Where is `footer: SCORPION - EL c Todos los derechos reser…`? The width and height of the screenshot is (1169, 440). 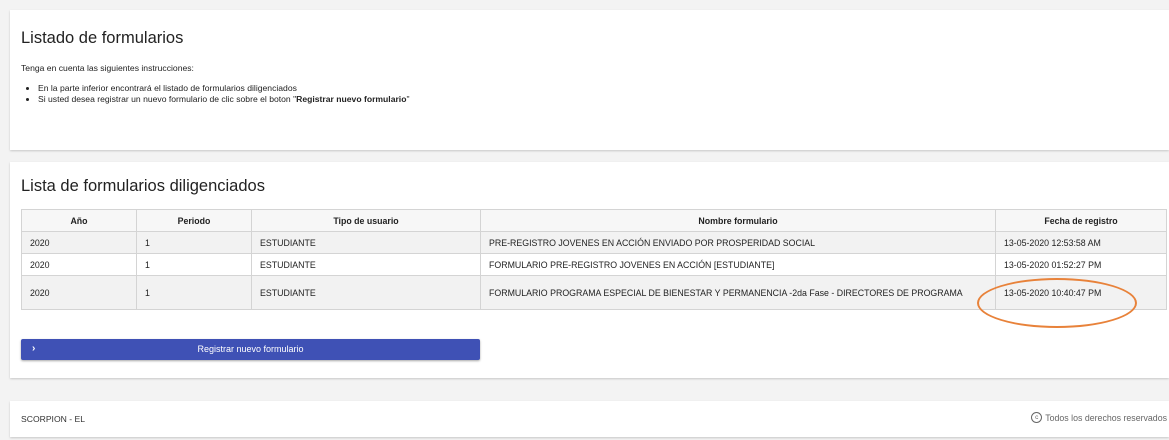
footer: SCORPION - EL c Todos los derechos reser… is located at coordinates (589, 419).